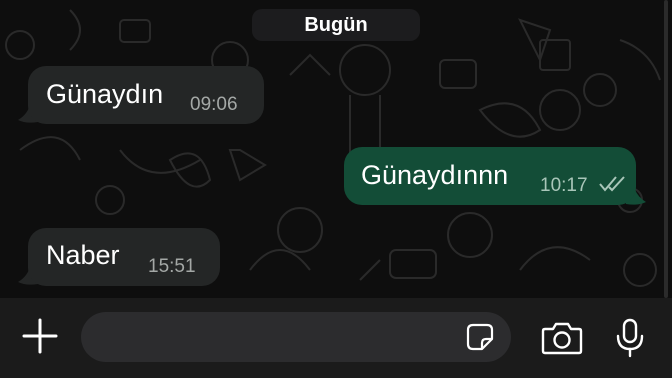 Image resolution: width=672 pixels, height=378 pixels. What do you see at coordinates (296, 337) in the screenshot?
I see `message-input` at bounding box center [296, 337].